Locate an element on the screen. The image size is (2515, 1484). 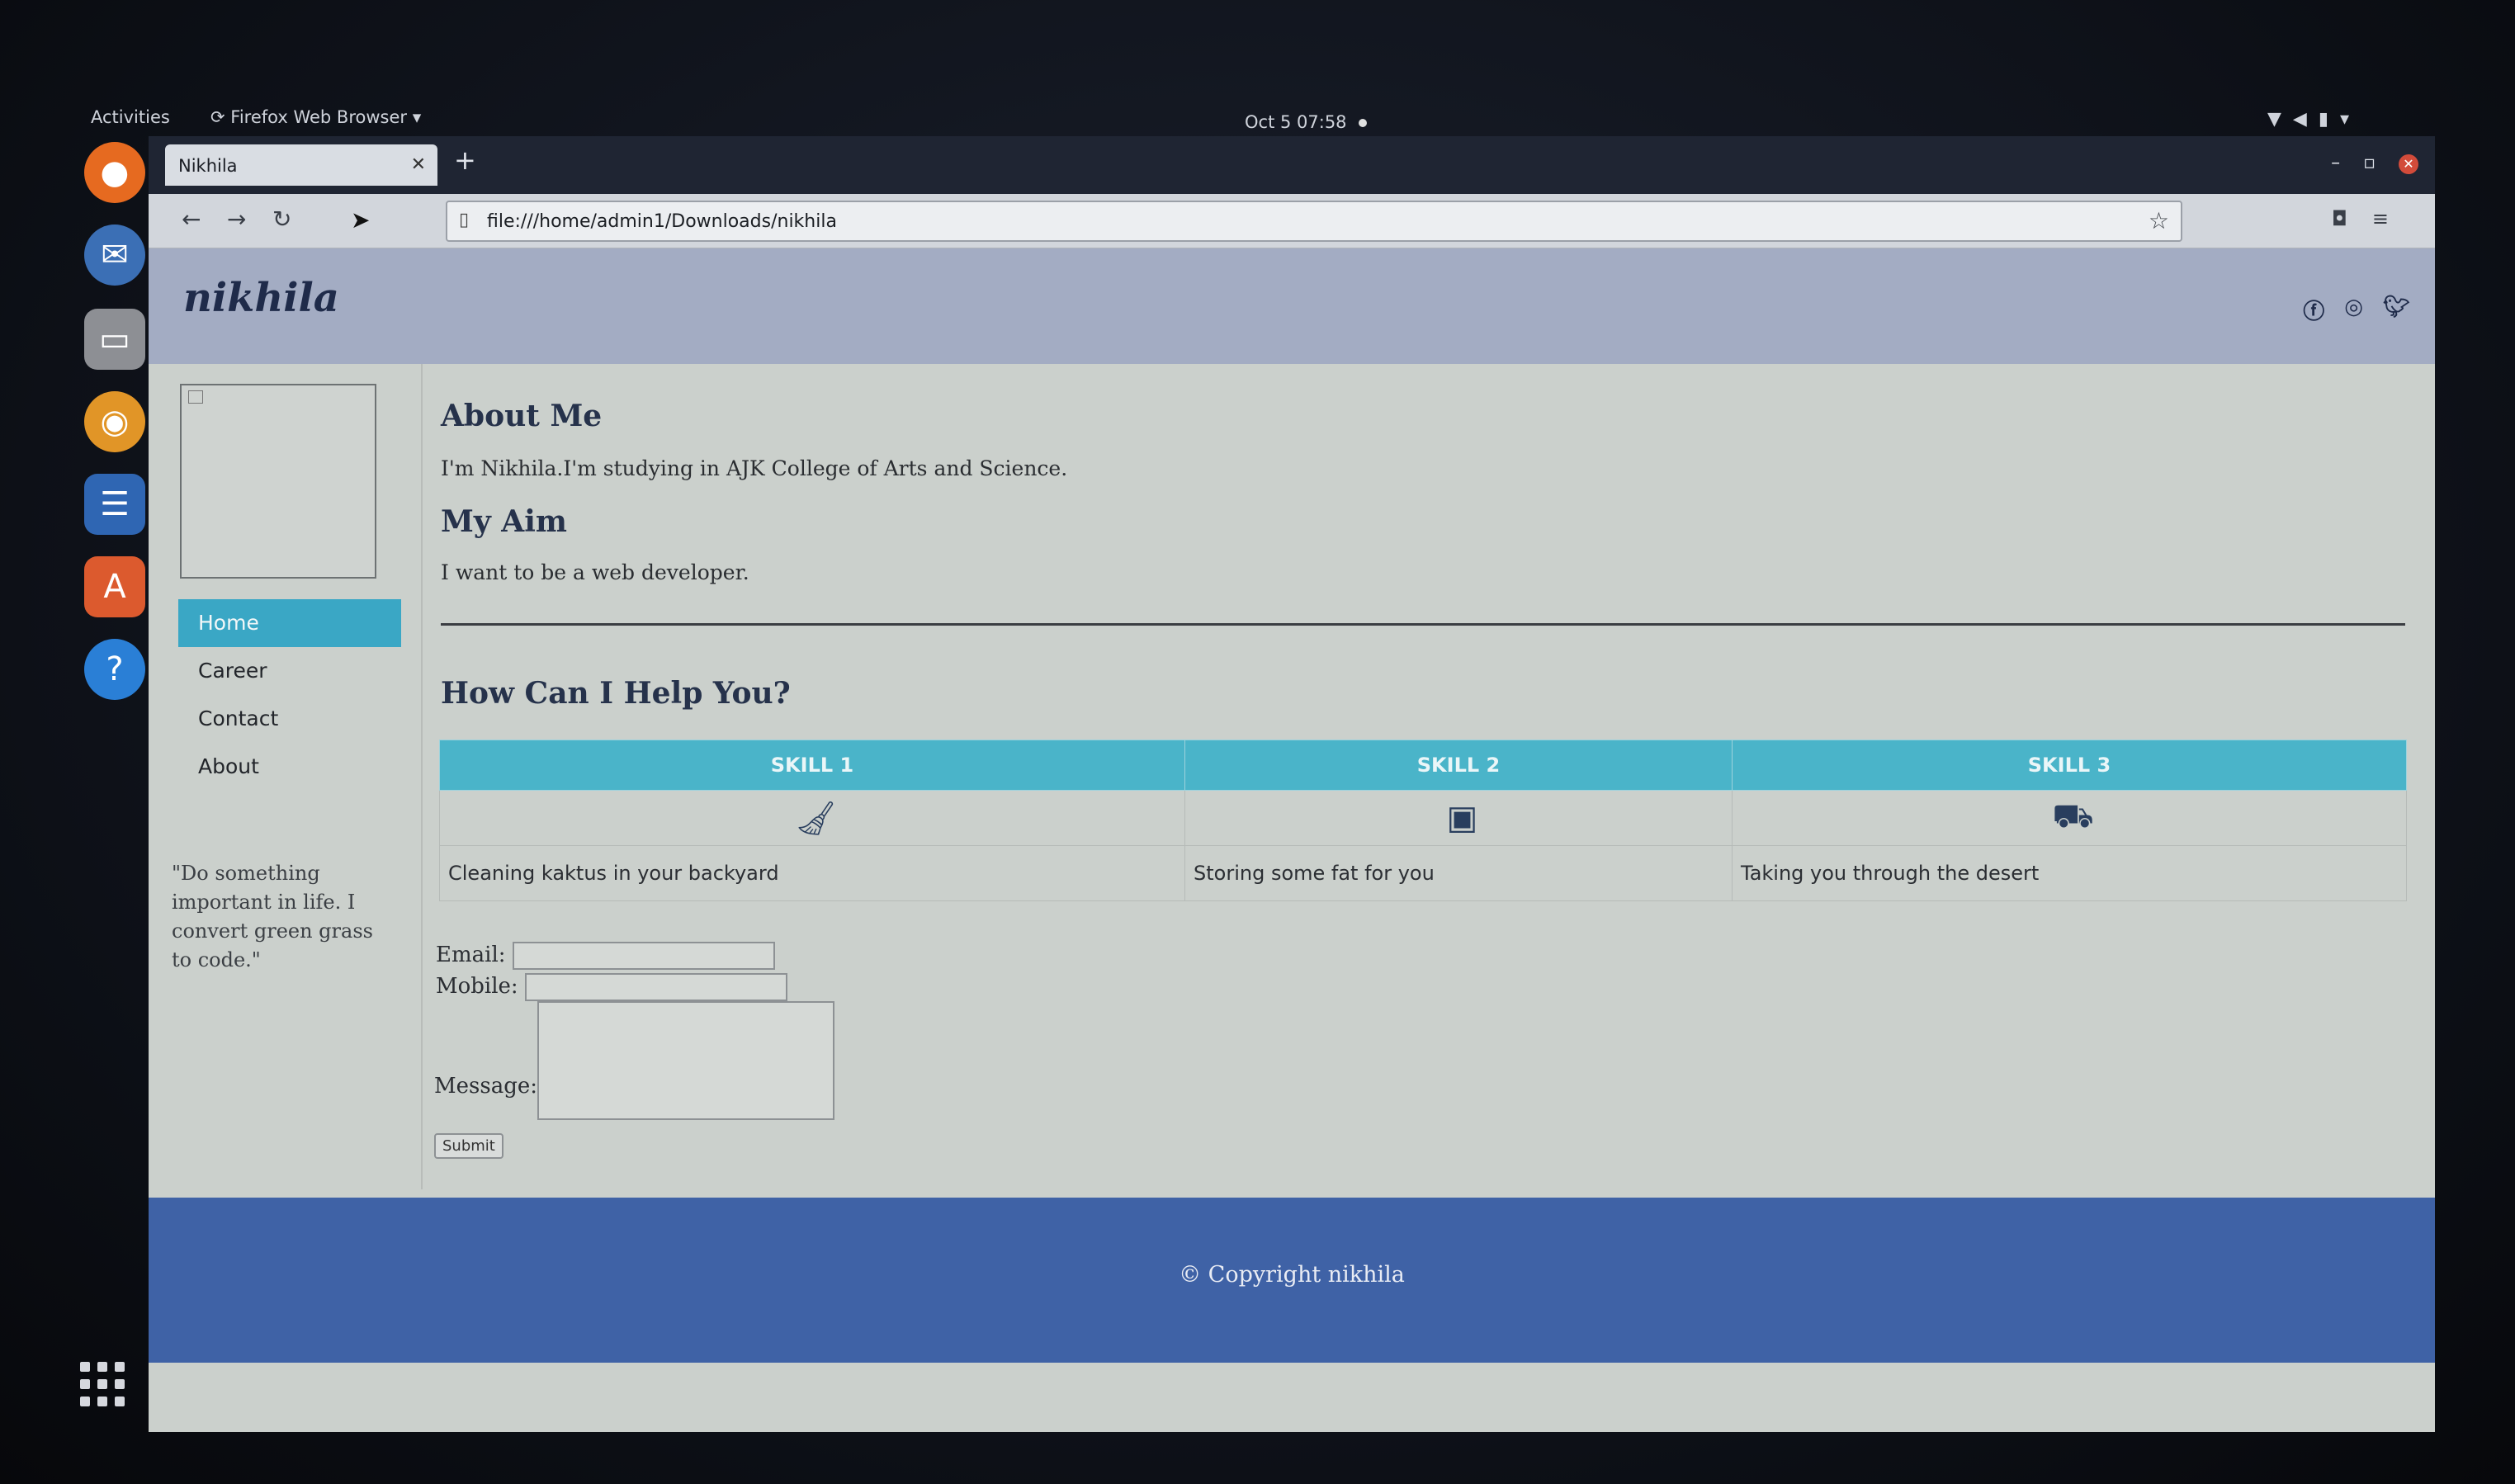
tray-chevron-icon: ▾ is located at coordinates (2350, 119).